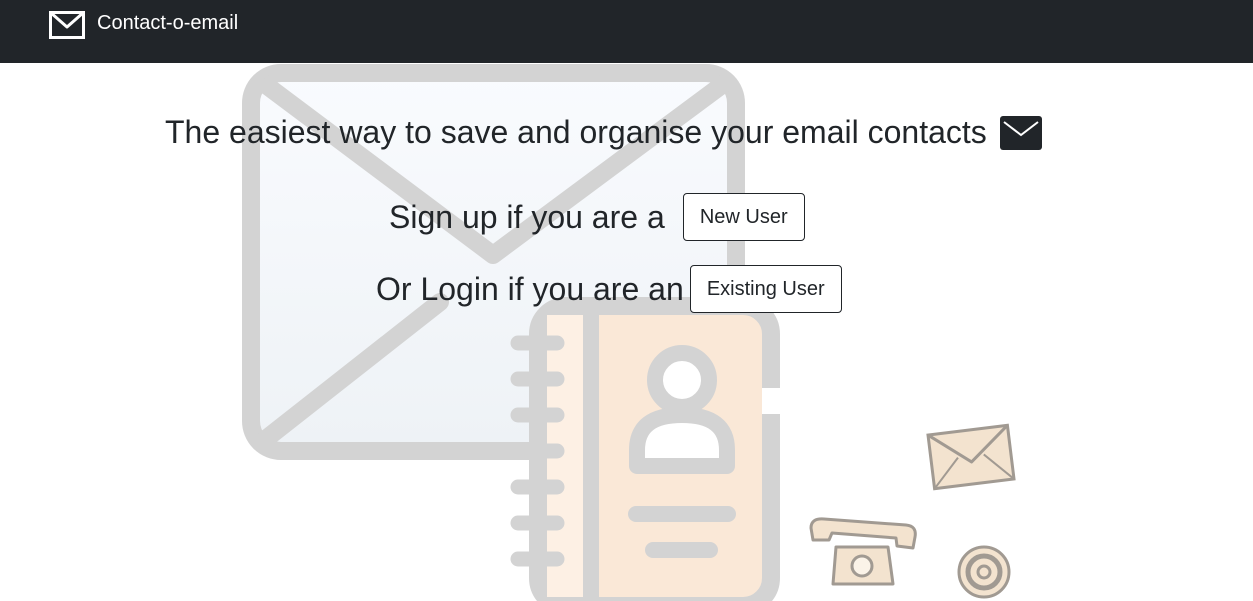  I want to click on signup-row: Sign up if you are a New User, so click(597, 217).